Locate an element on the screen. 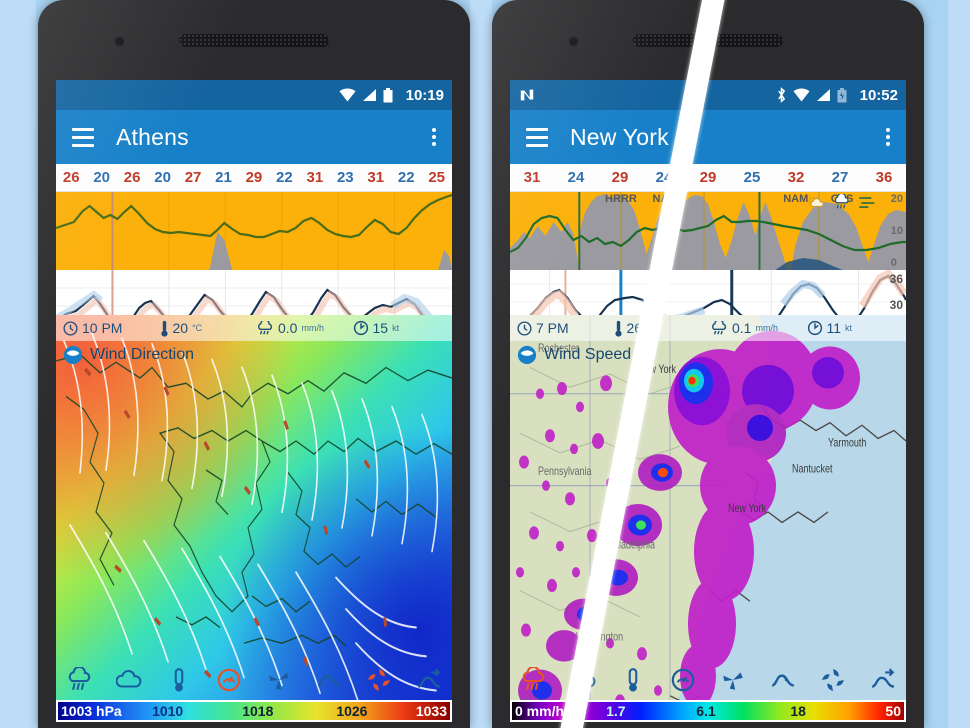 This screenshot has width=970, height=728. cloud-chart-right: HRRRNAMNAMGFS 20100 is located at coordinates (708, 231).